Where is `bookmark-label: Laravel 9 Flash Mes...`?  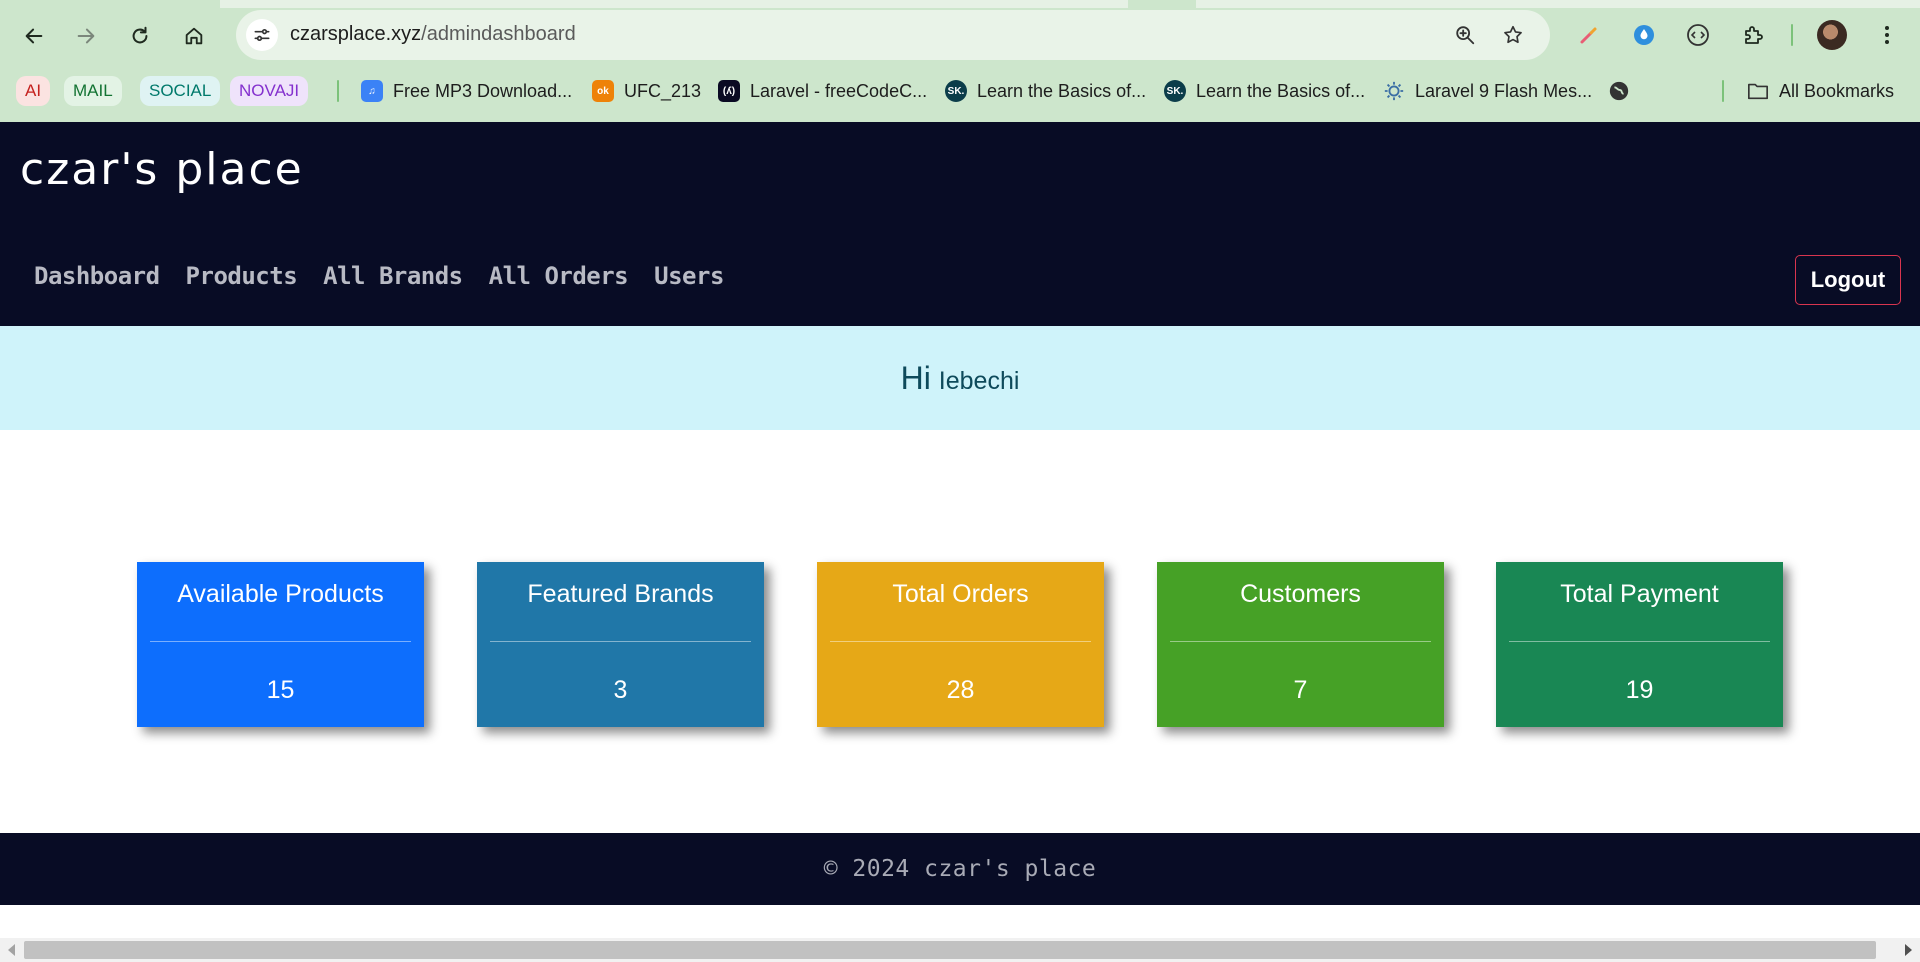 bookmark-label: Laravel 9 Flash Mes... is located at coordinates (1504, 90).